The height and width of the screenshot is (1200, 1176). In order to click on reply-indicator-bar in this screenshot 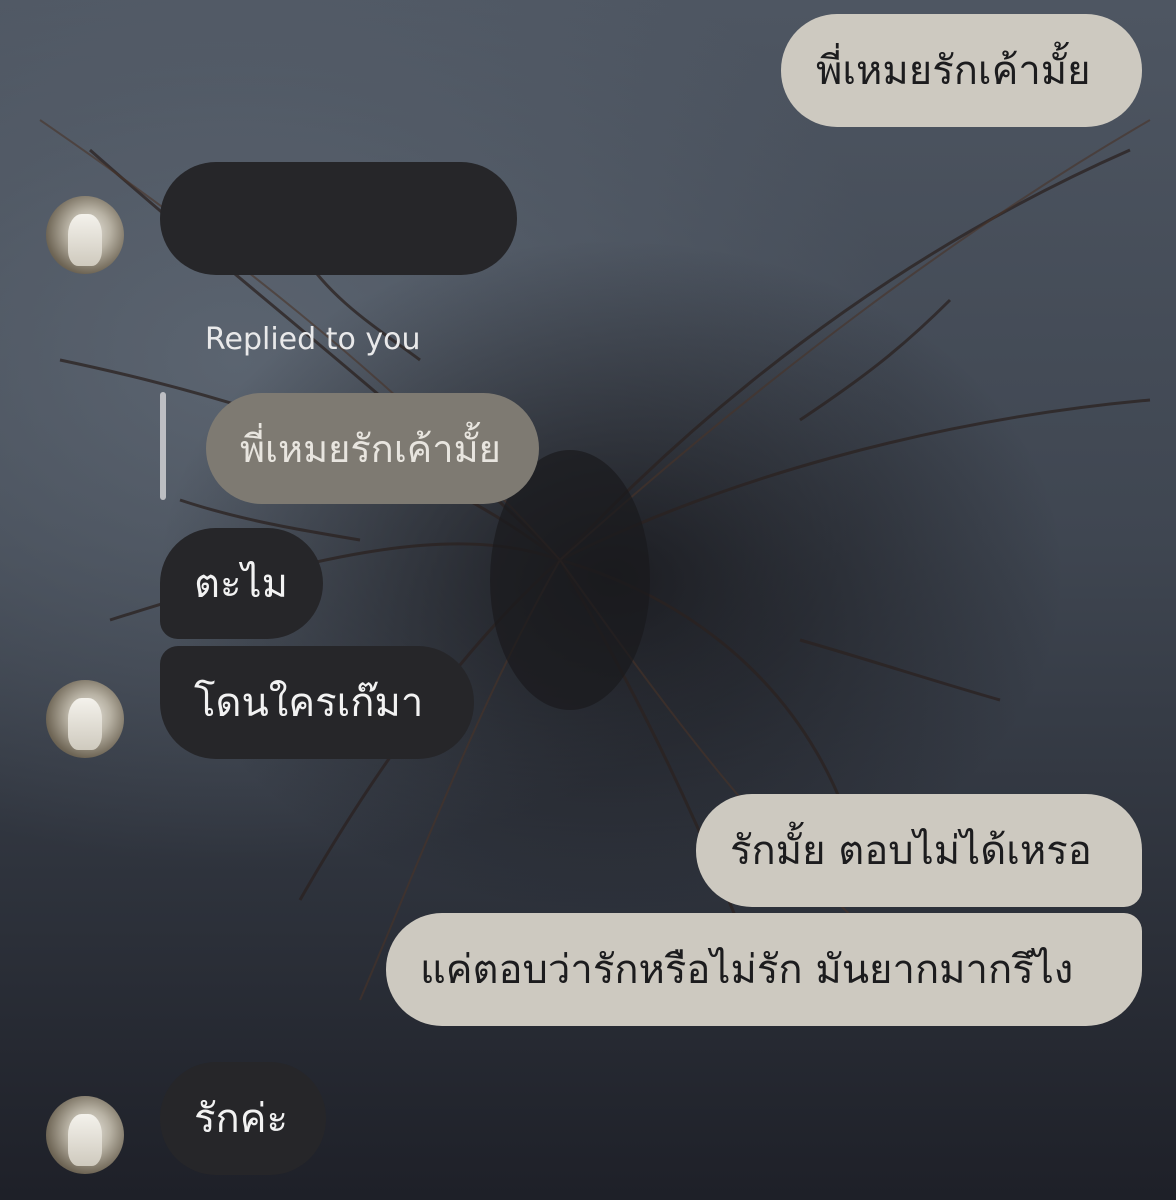, I will do `click(163, 446)`.